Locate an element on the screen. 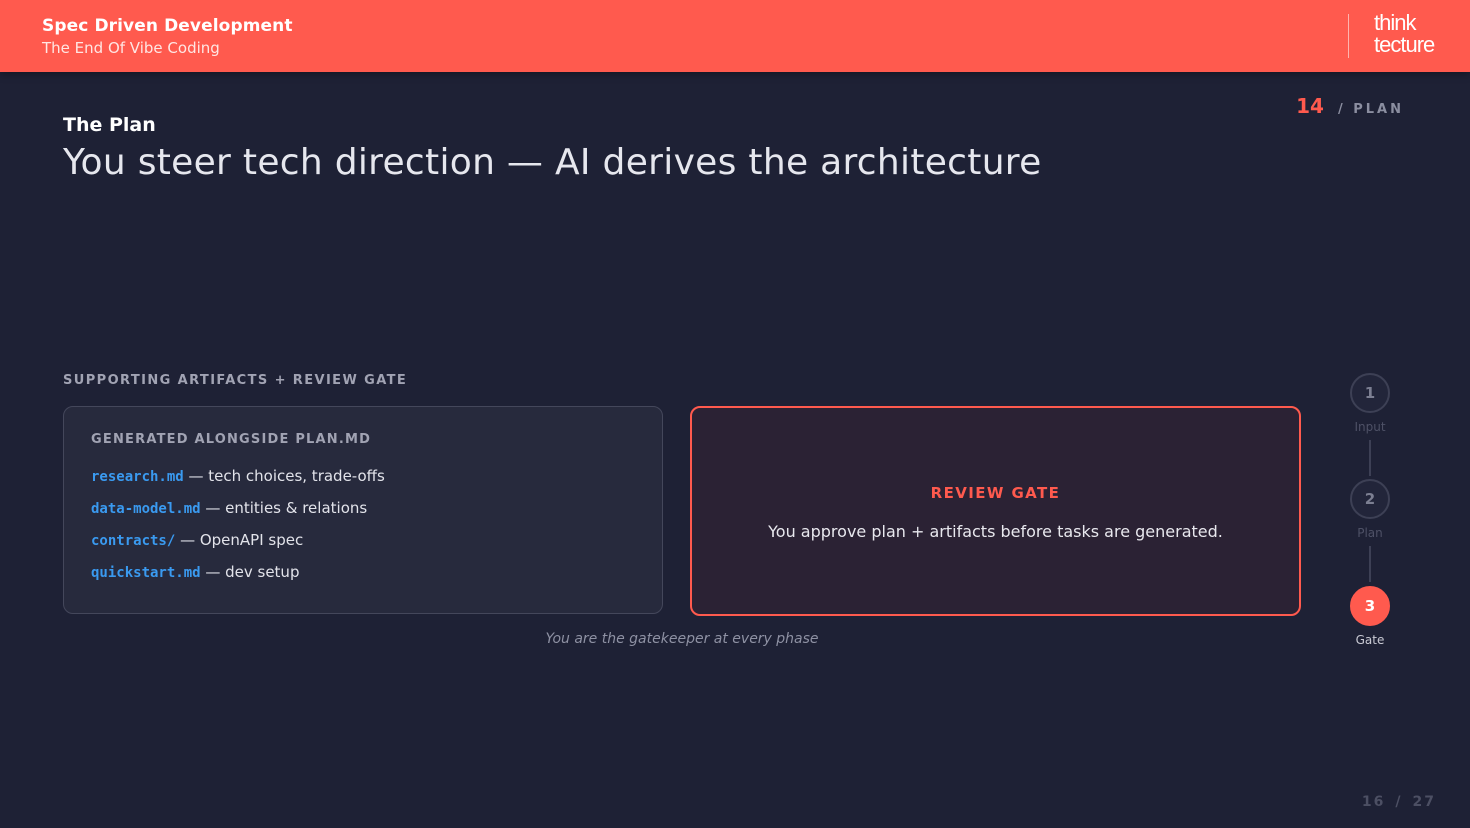 Image resolution: width=1470 pixels, height=828 pixels. deck-title: Spec Driven Development is located at coordinates (167, 26).